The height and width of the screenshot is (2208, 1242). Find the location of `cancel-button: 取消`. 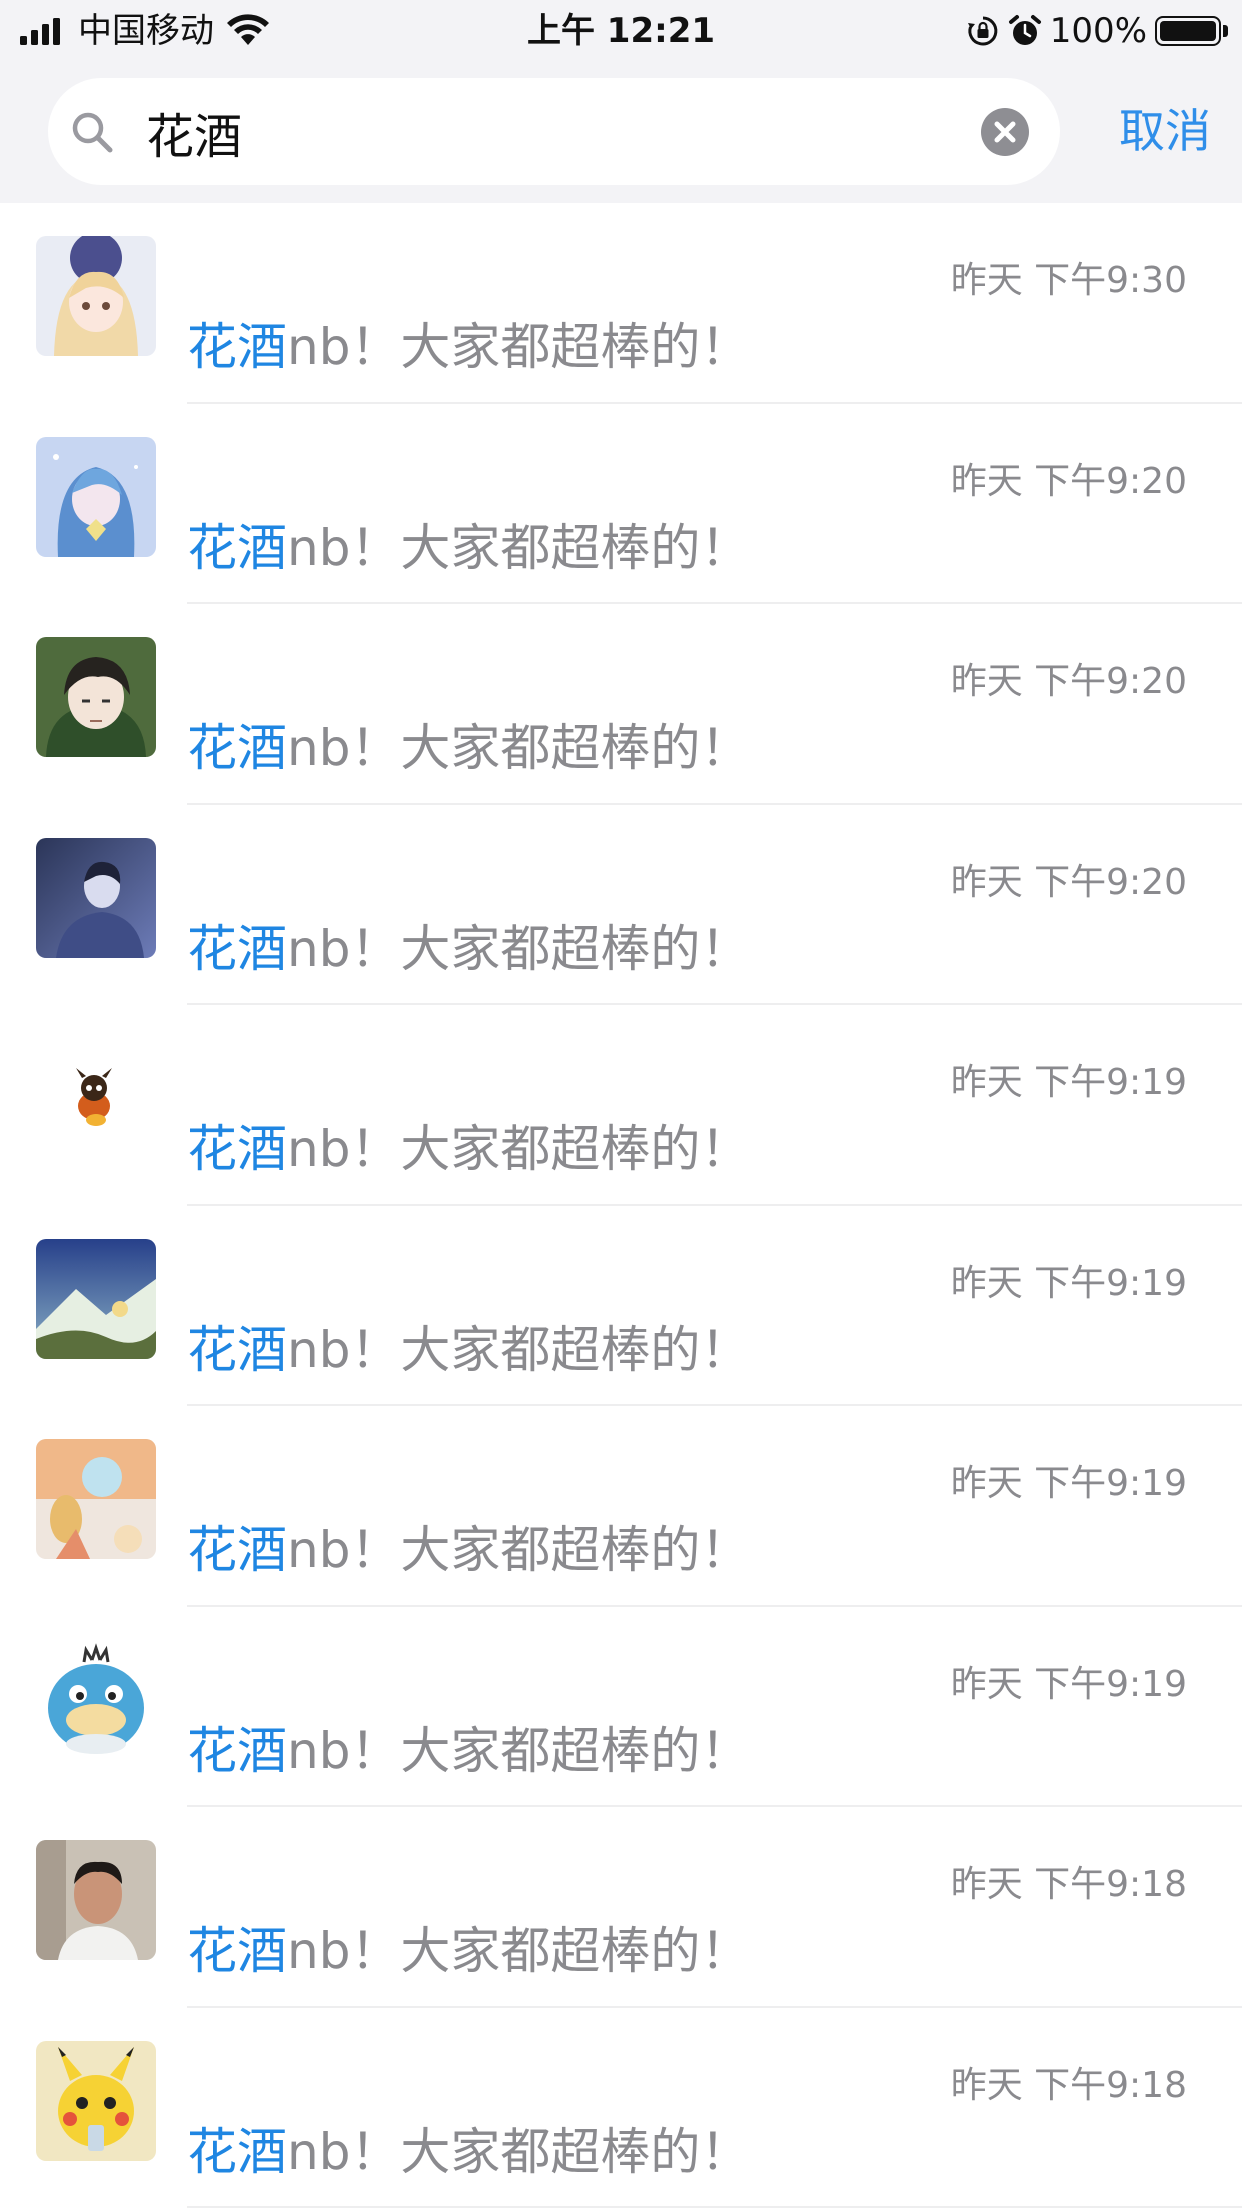

cancel-button: 取消 is located at coordinates (1165, 131).